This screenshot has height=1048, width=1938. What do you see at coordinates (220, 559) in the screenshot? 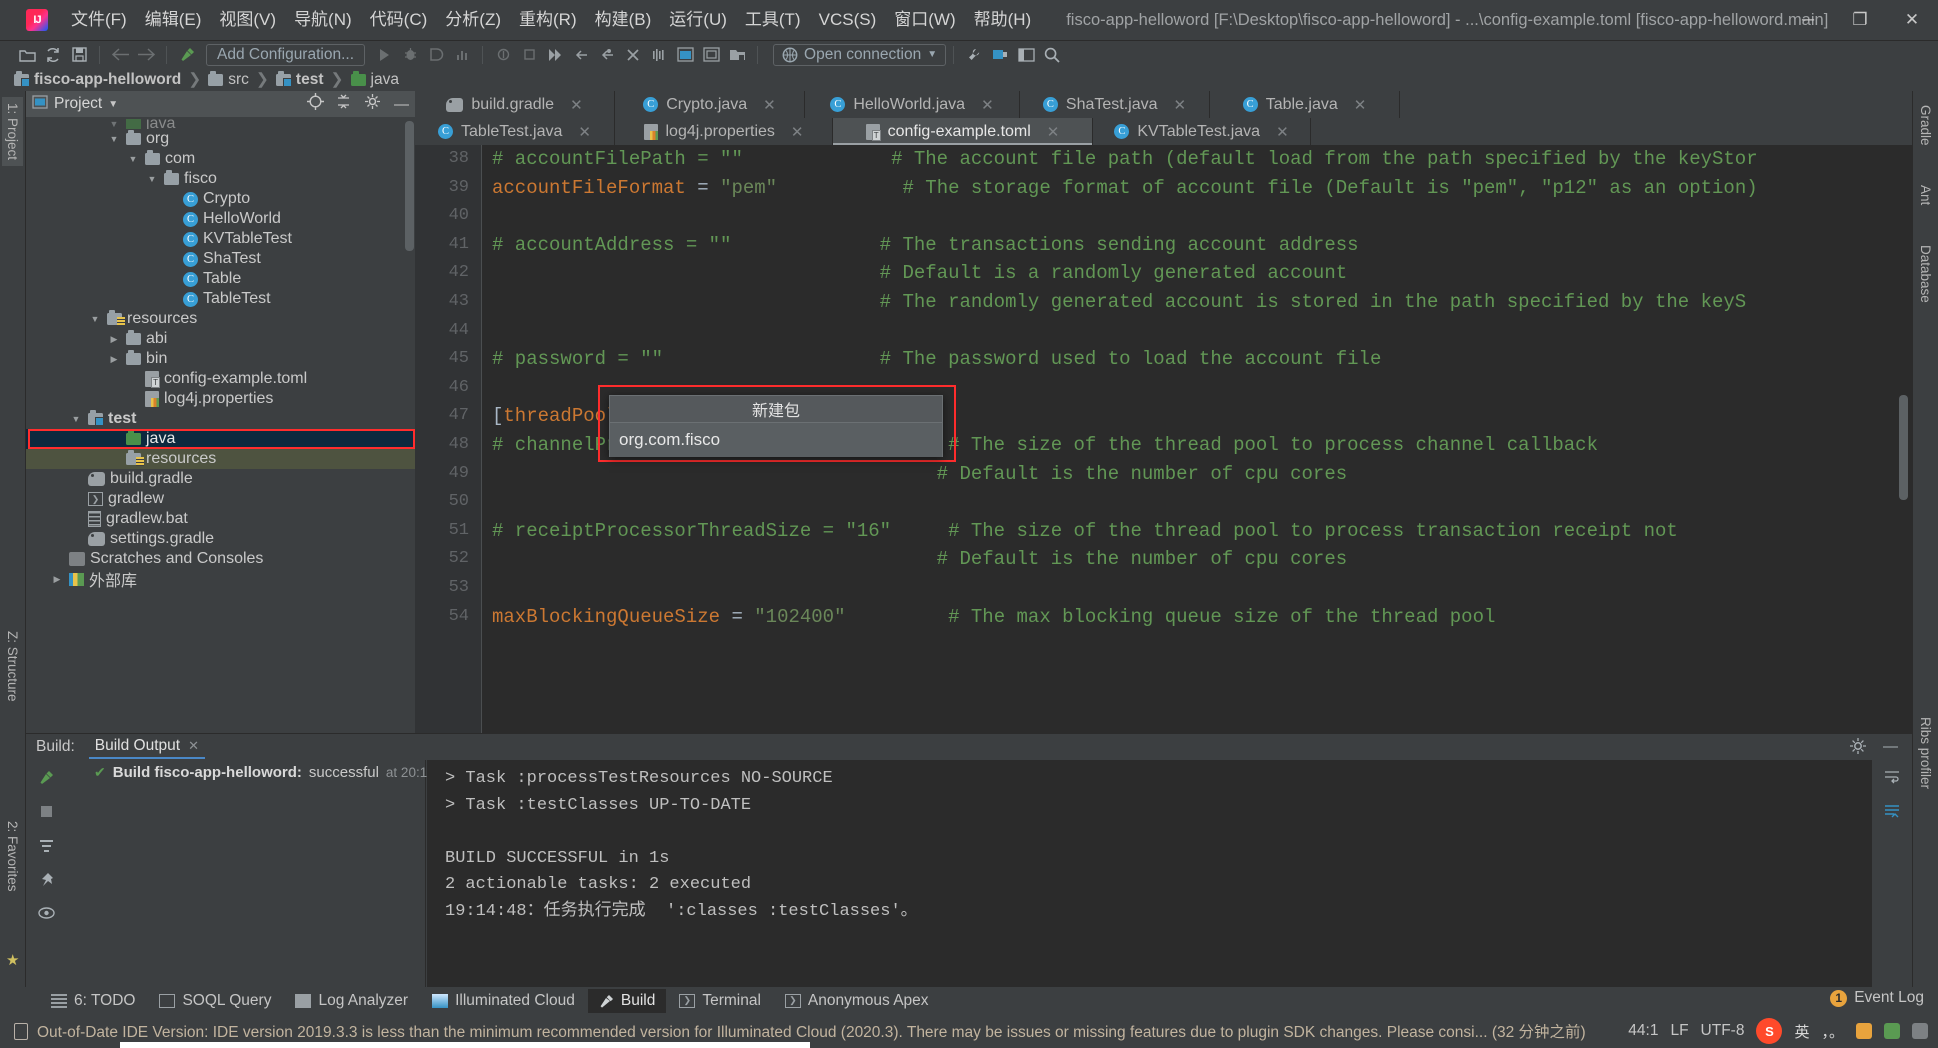
I see `tree-node-ScratchesandConsoles: Scratches and Consoles` at bounding box center [220, 559].